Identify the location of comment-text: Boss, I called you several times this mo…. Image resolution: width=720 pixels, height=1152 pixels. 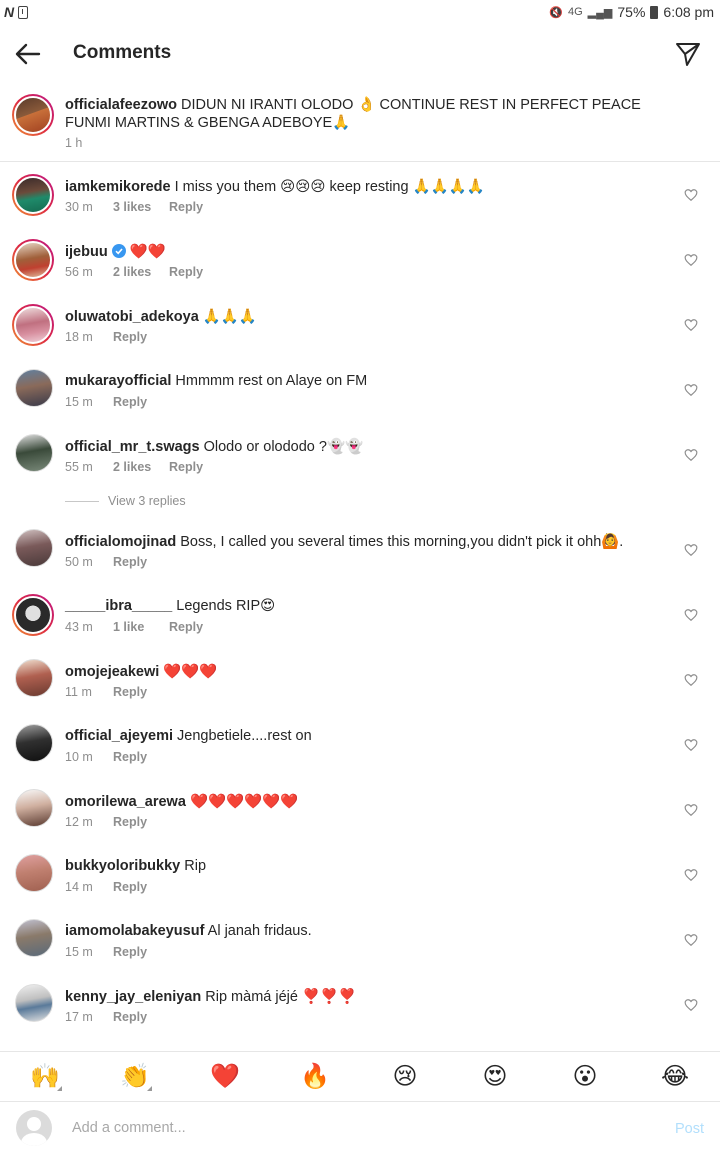
(402, 542).